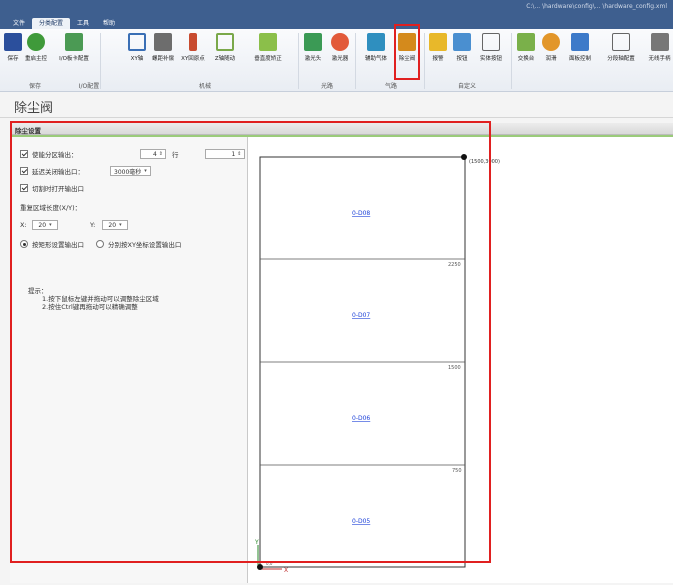 The width and height of the screenshot is (673, 585). I want to click on tab-help: 帮助, so click(109, 23).